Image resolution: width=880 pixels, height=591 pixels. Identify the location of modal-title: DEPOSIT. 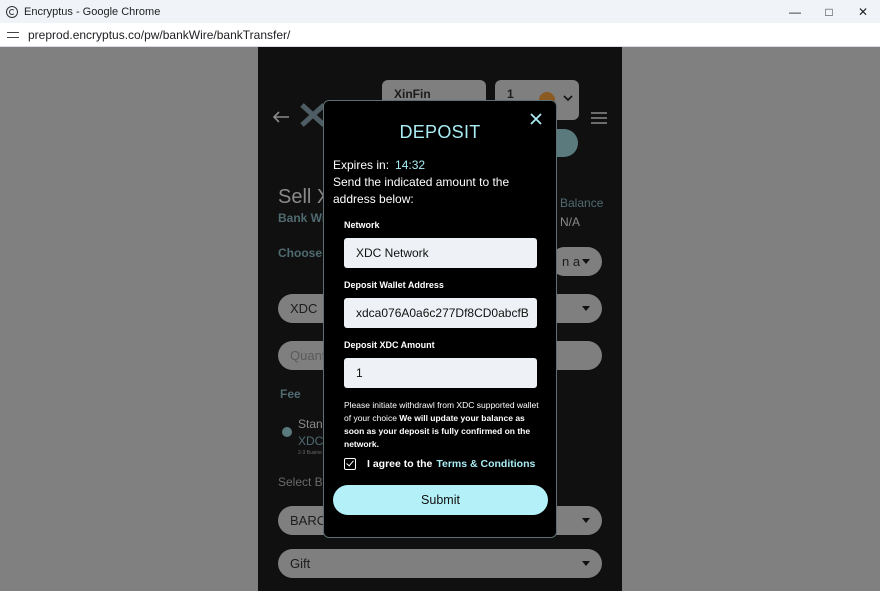
(440, 132).